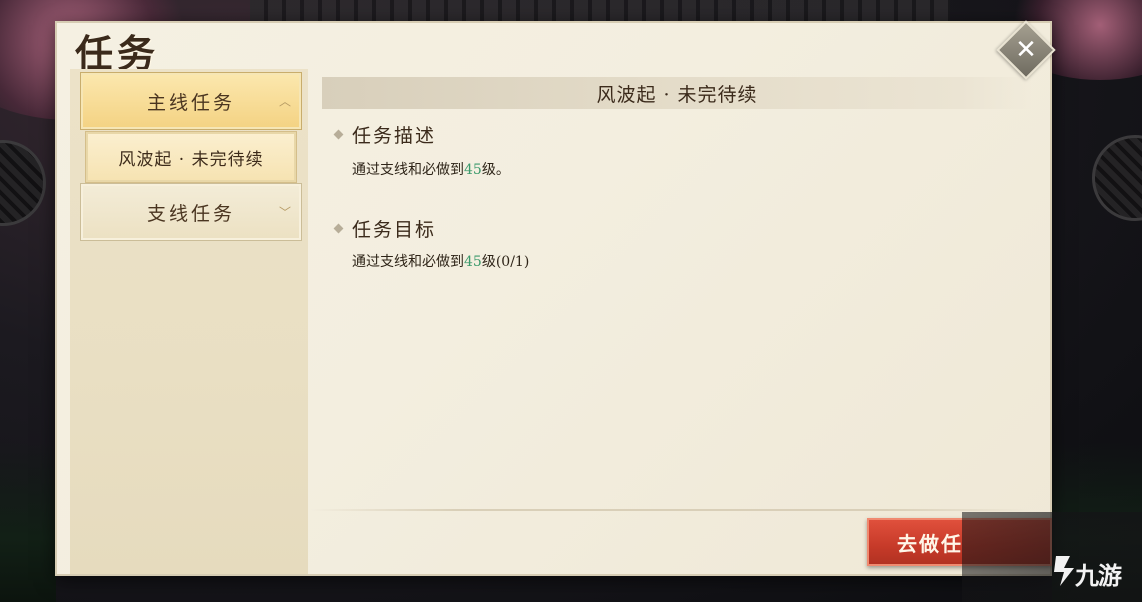 The image size is (1142, 602). Describe the element at coordinates (495, 170) in the screenshot. I see `description-text-after: 级。` at that location.